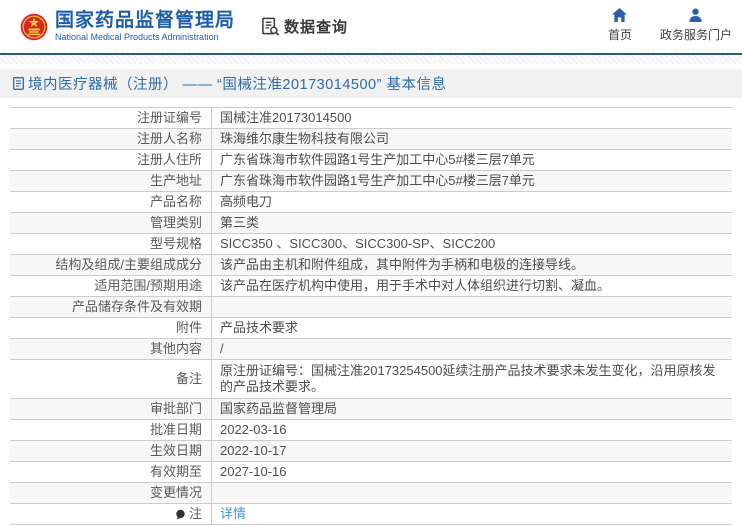 This screenshot has width=742, height=525. I want to click on row-label: 附件, so click(111, 328).